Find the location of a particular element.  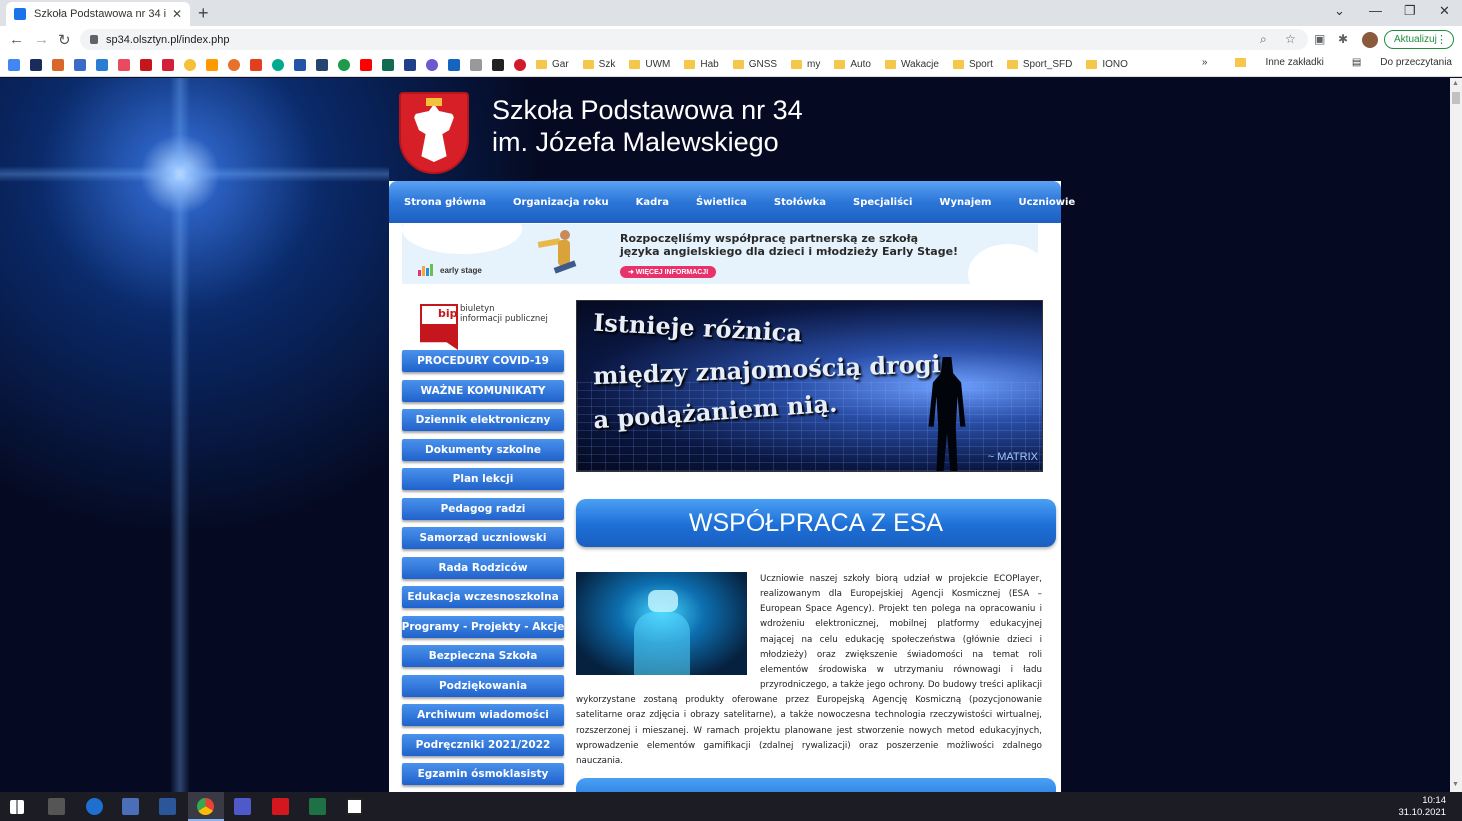

sidebar-item-edukacja: Edukacja wczesnoszkolna is located at coordinates (483, 597).